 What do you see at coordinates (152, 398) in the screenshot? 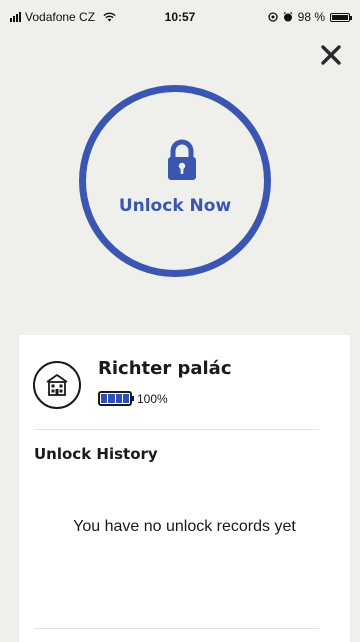
I see `lock-battery-percent: 100%` at bounding box center [152, 398].